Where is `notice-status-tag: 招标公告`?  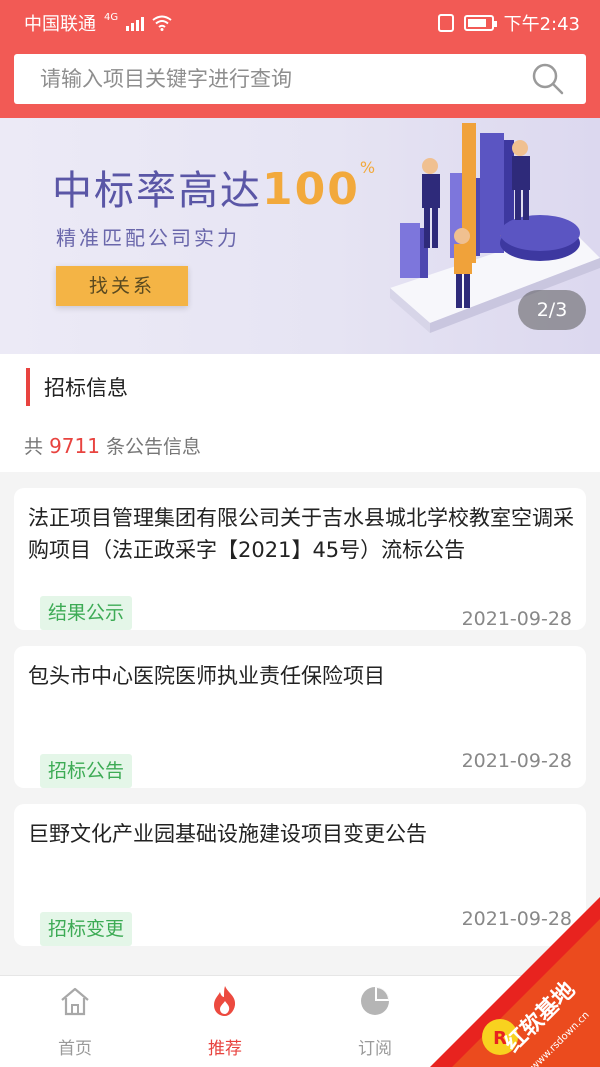
notice-status-tag: 招标公告 is located at coordinates (86, 771).